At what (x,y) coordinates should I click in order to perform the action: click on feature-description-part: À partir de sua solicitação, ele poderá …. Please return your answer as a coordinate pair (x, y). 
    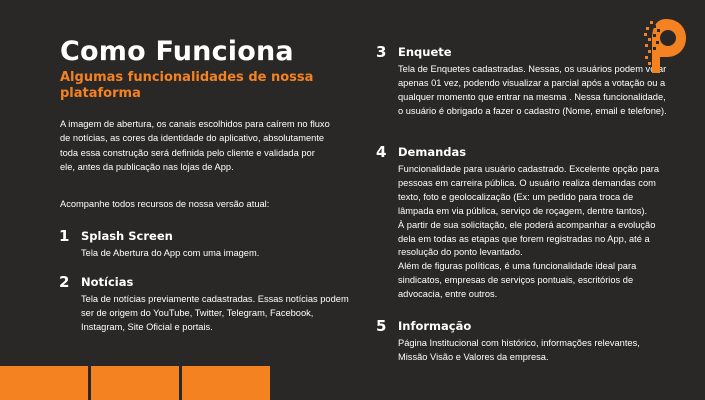
    Looking at the image, I should click on (527, 238).